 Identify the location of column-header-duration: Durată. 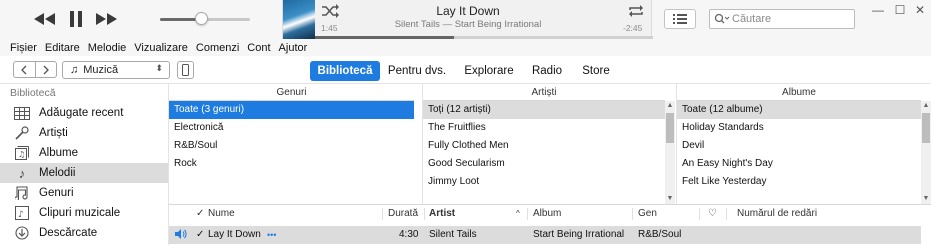
(403, 214).